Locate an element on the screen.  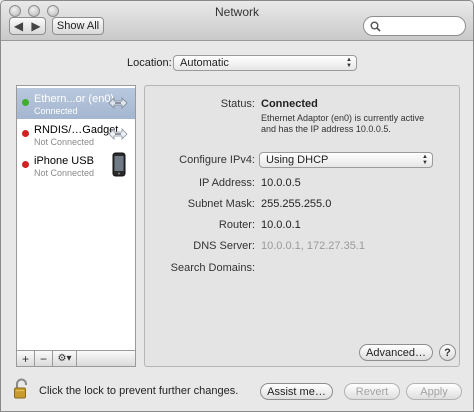
search-domains-label: Search Domains: is located at coordinates (212, 268).